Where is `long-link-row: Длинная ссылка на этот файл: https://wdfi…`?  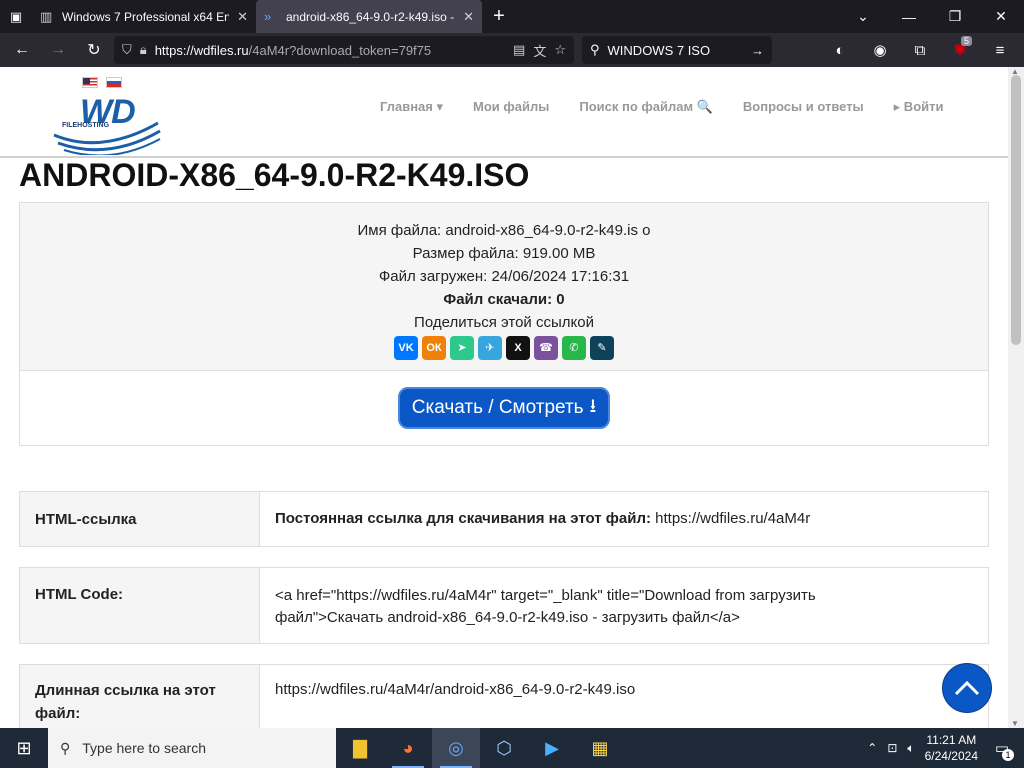 long-link-row: Длинная ссылка на этот файл: https://wdfi… is located at coordinates (504, 696).